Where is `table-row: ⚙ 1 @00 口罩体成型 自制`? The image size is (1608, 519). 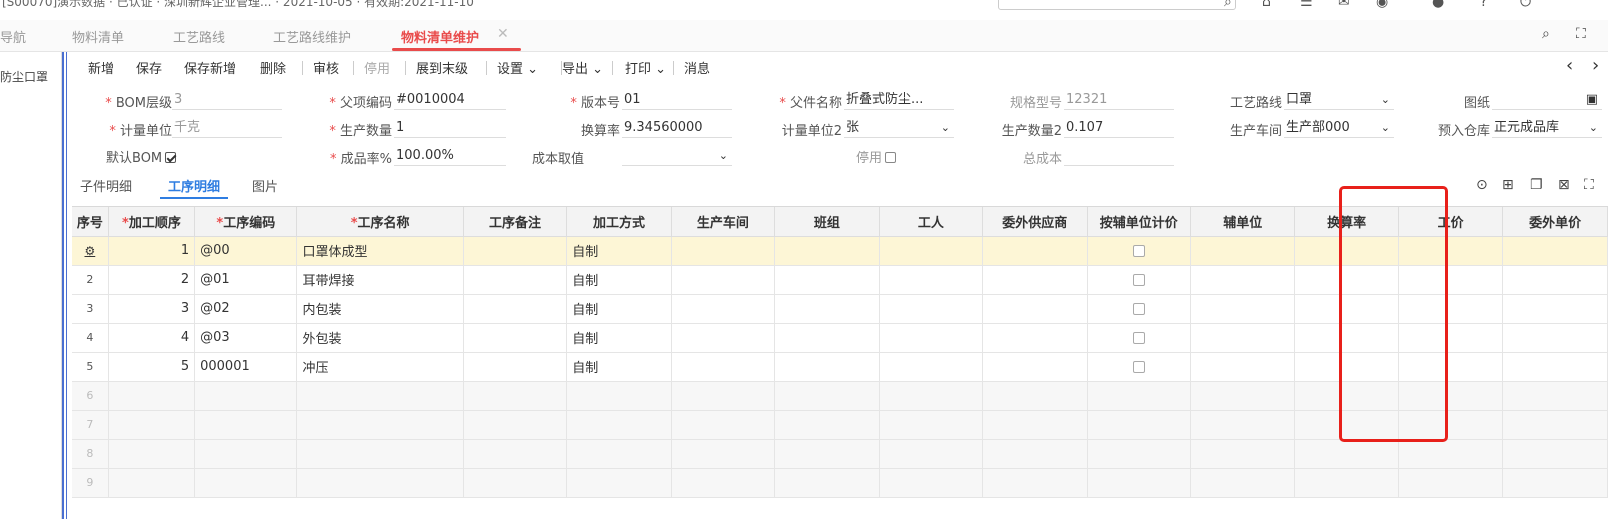 table-row: ⚙ 1 @00 口罩体成型 自制 is located at coordinates (840, 251).